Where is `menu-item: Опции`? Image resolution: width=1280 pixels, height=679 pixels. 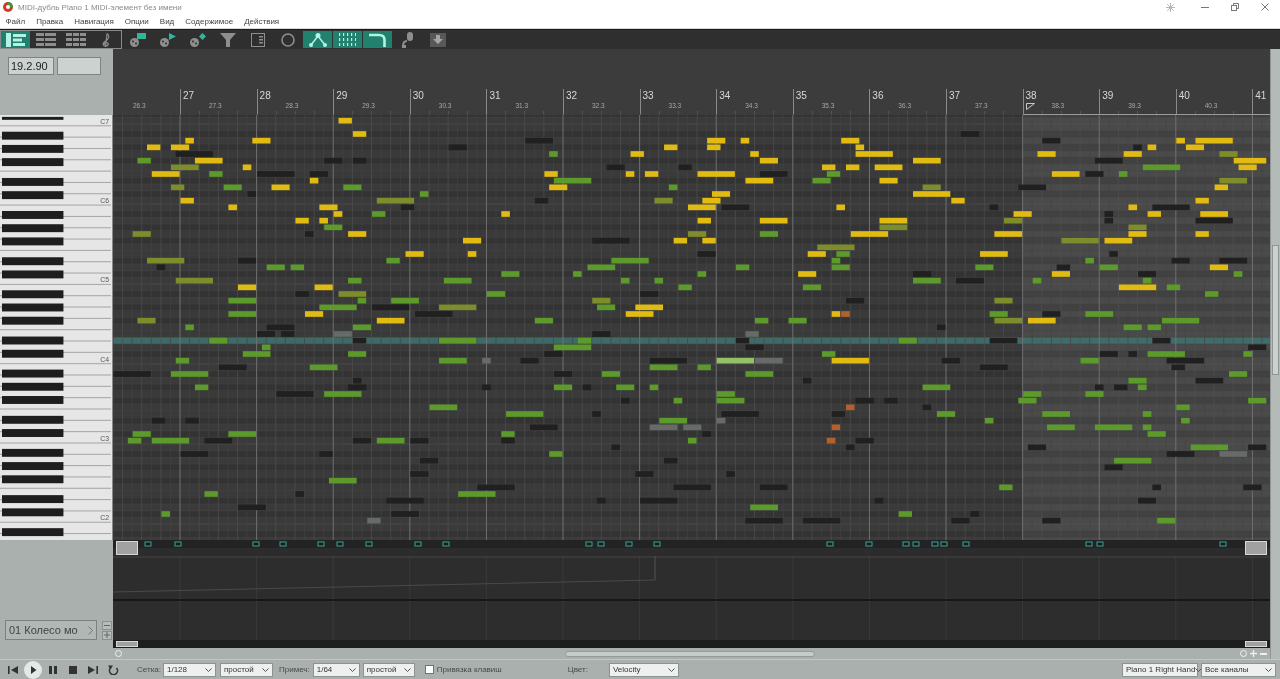 menu-item: Опции is located at coordinates (137, 21).